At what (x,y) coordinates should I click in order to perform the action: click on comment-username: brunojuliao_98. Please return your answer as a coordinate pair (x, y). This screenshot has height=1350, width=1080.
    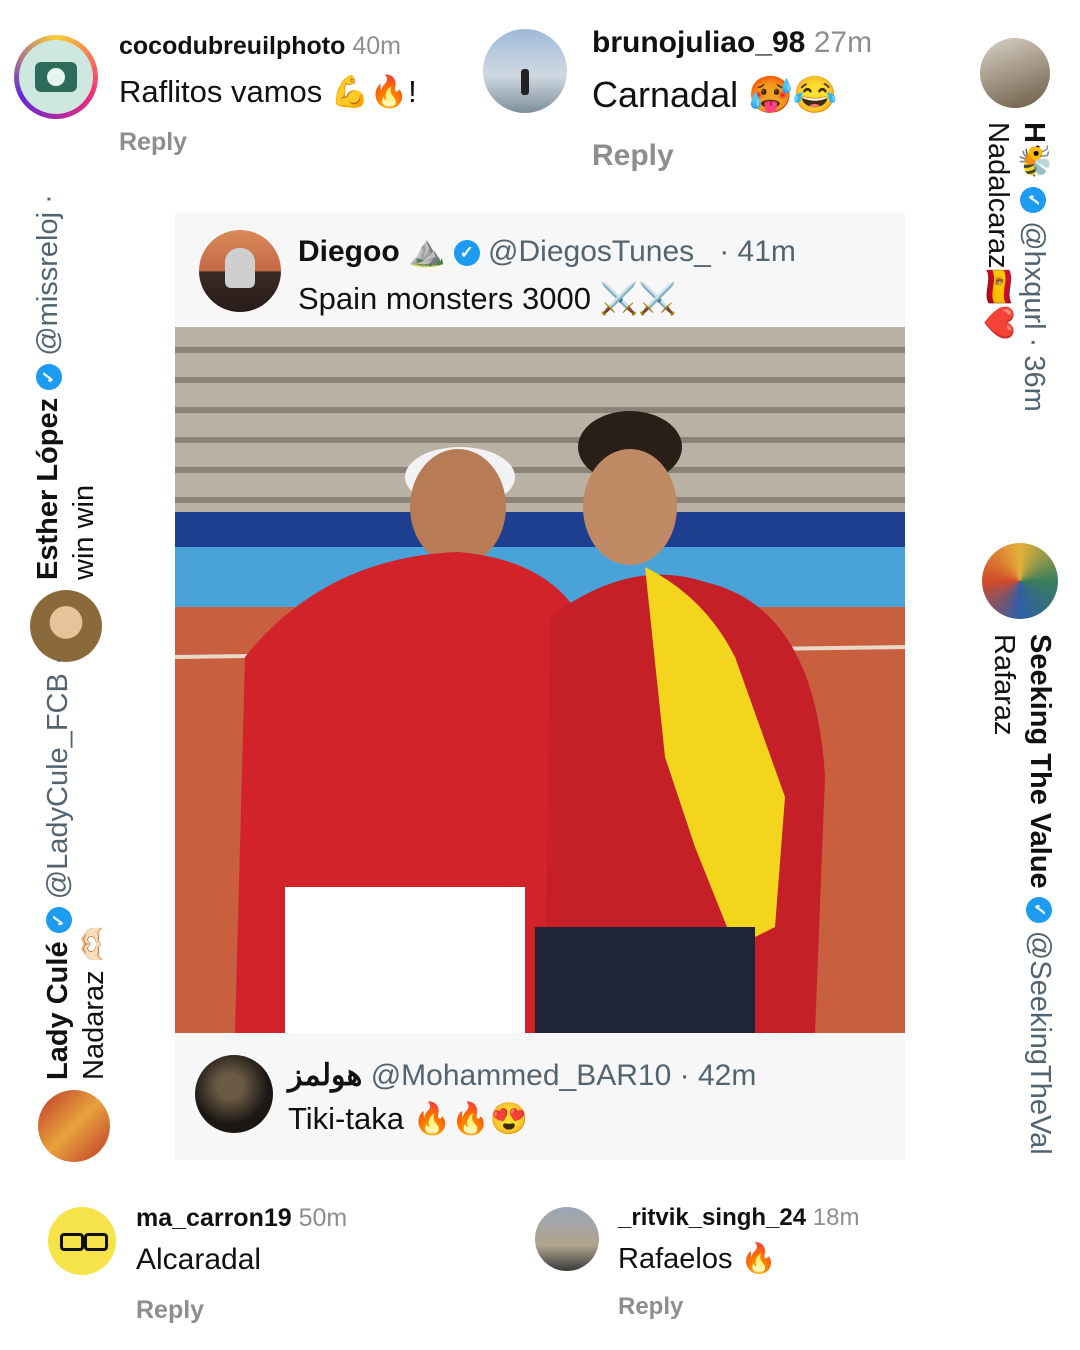
    Looking at the image, I should click on (698, 42).